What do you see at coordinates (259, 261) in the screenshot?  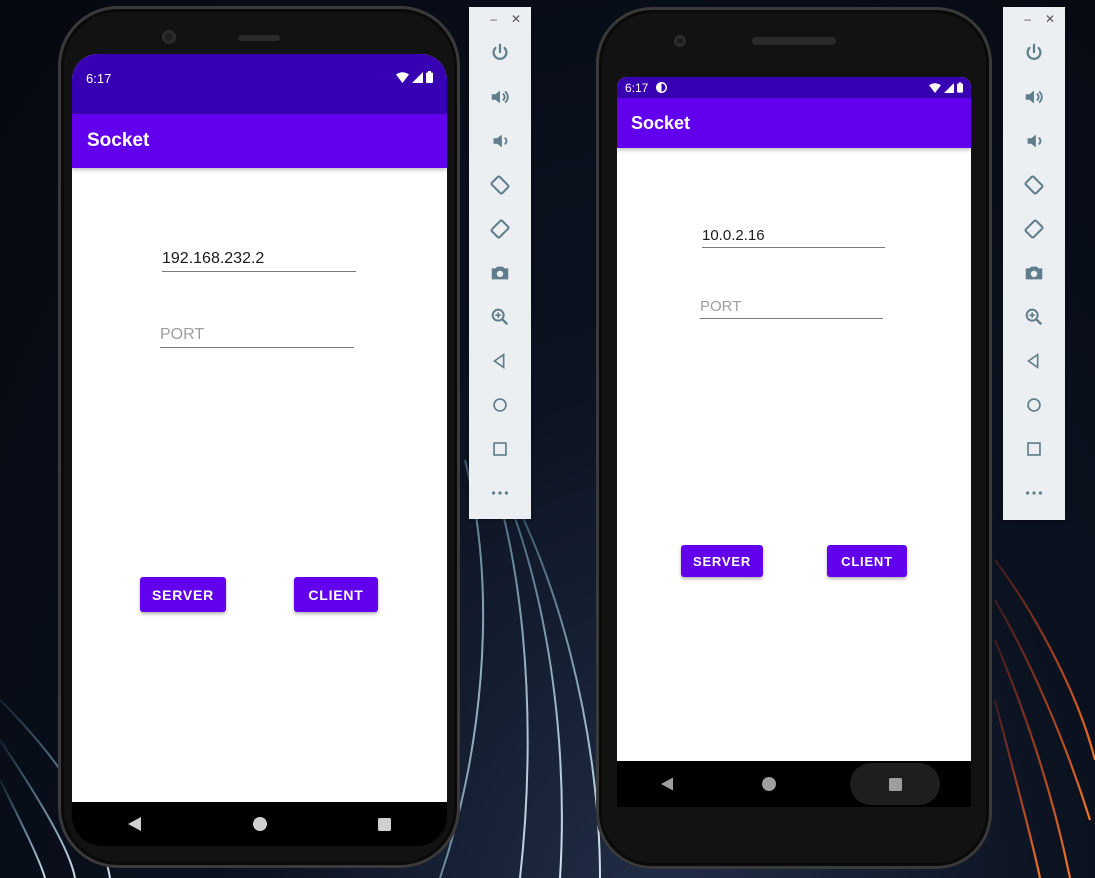 I see `ip-address-field: 192.168.232.2` at bounding box center [259, 261].